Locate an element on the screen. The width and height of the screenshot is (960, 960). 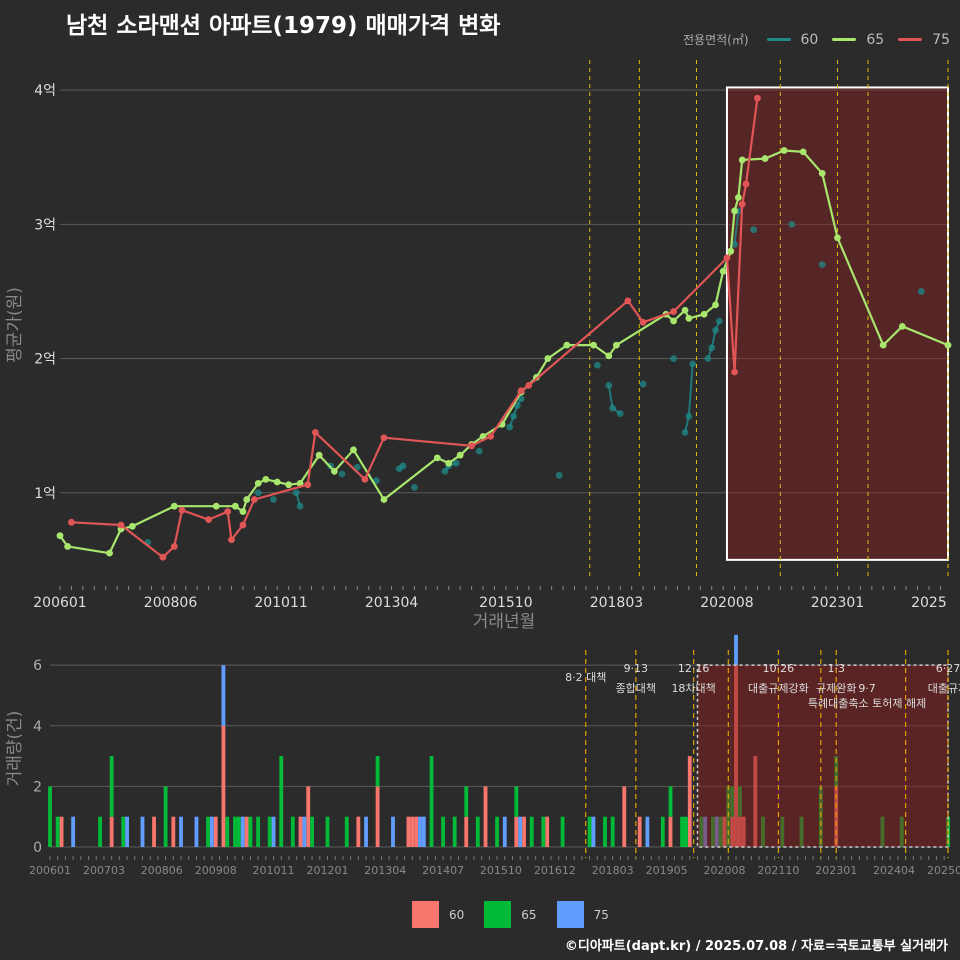
bar-x-tick-label: 202008 is located at coordinates (724, 870).